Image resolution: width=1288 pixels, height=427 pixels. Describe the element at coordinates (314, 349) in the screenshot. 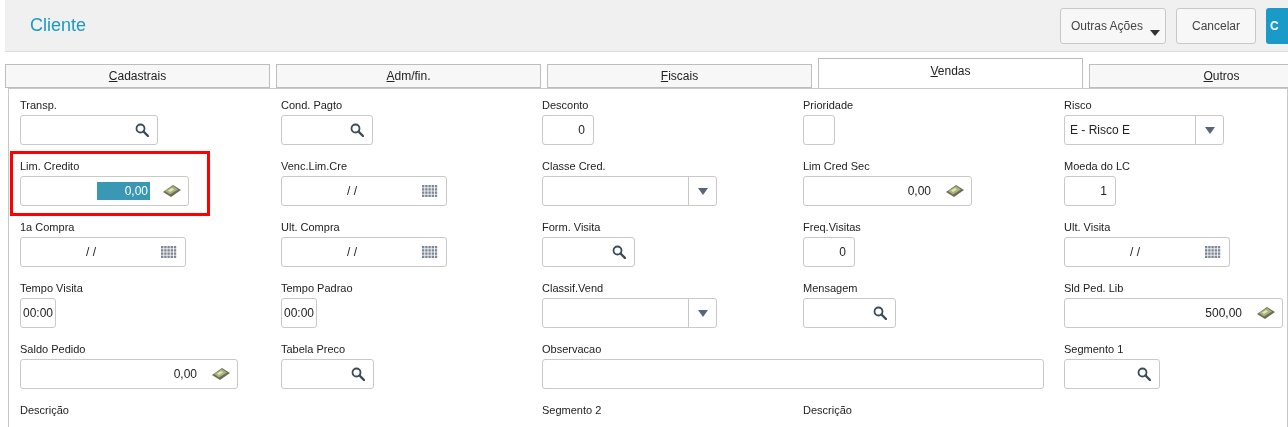

I see `field-label: Tabela Preco` at that location.